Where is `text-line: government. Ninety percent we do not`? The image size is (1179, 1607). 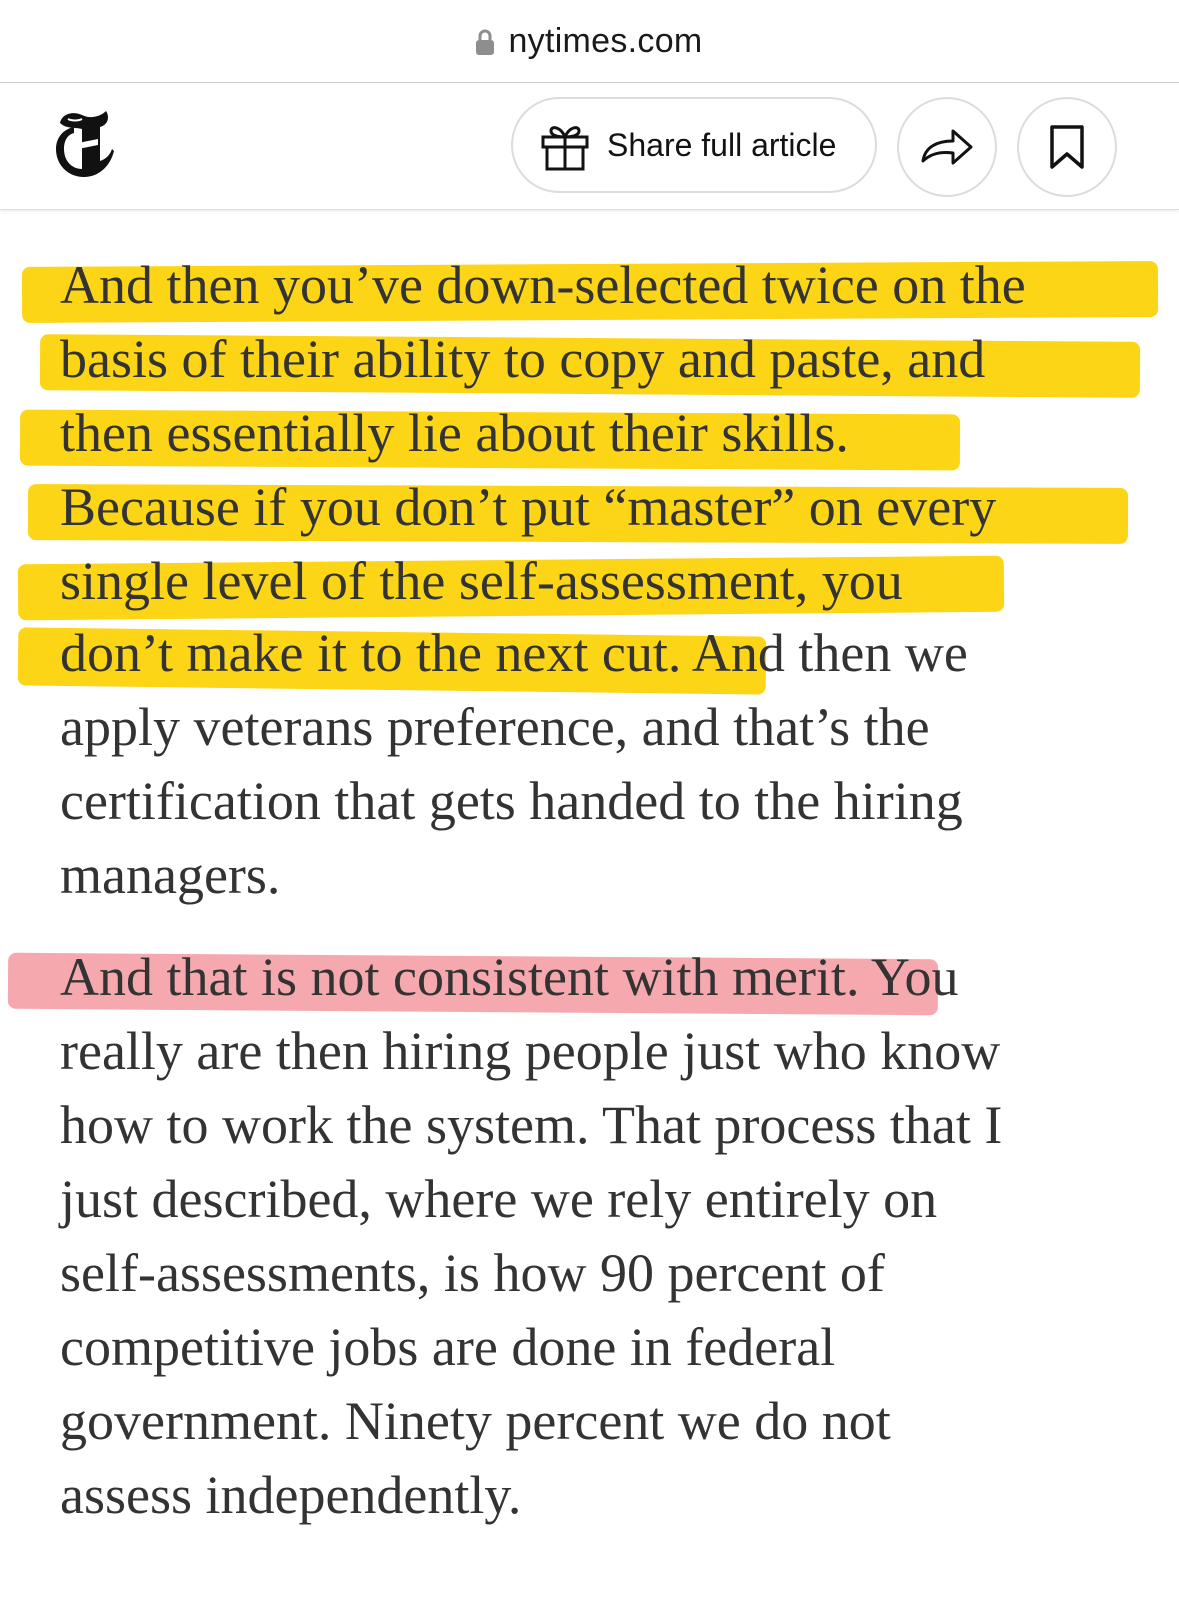
text-line: government. Ninety percent we do not is located at coordinates (475, 1421).